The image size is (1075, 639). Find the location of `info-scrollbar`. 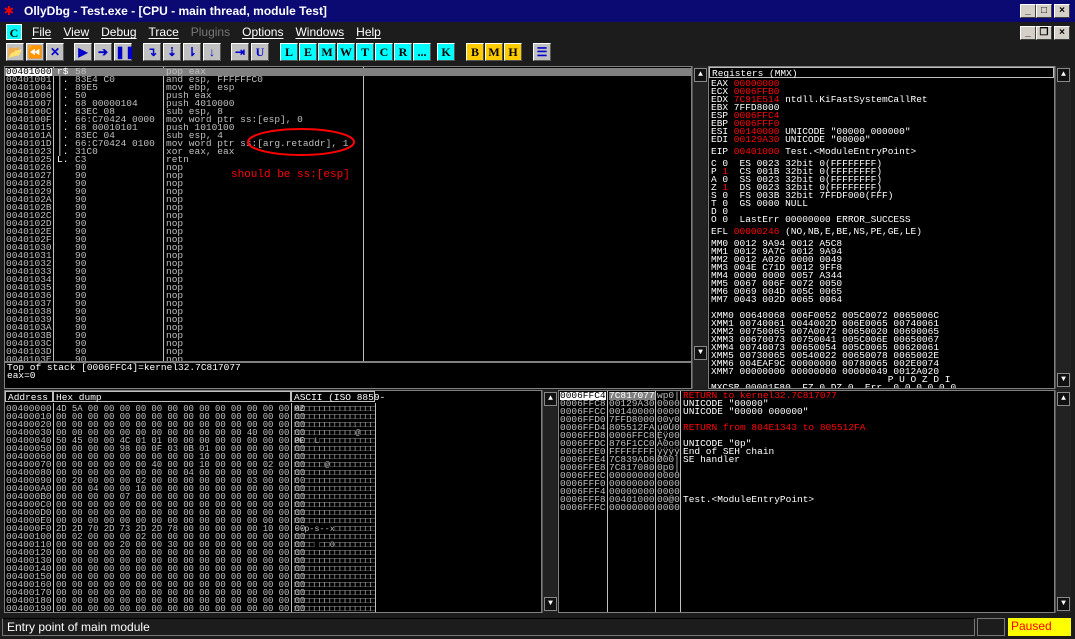

info-scrollbar is located at coordinates (699, 375).